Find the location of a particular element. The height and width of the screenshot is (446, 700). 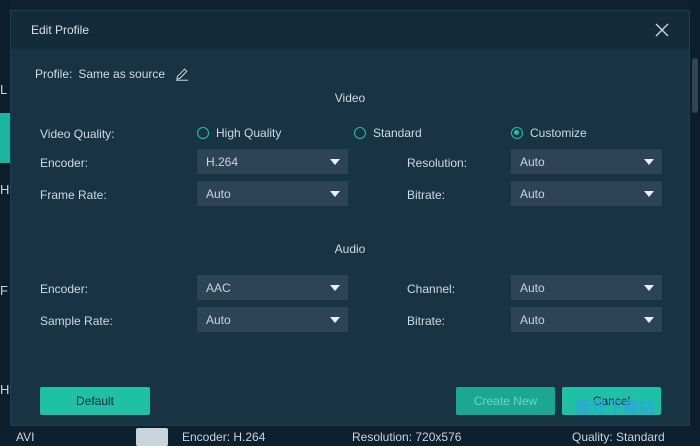

audio-bitrate-value: Auto is located at coordinates (532, 320).